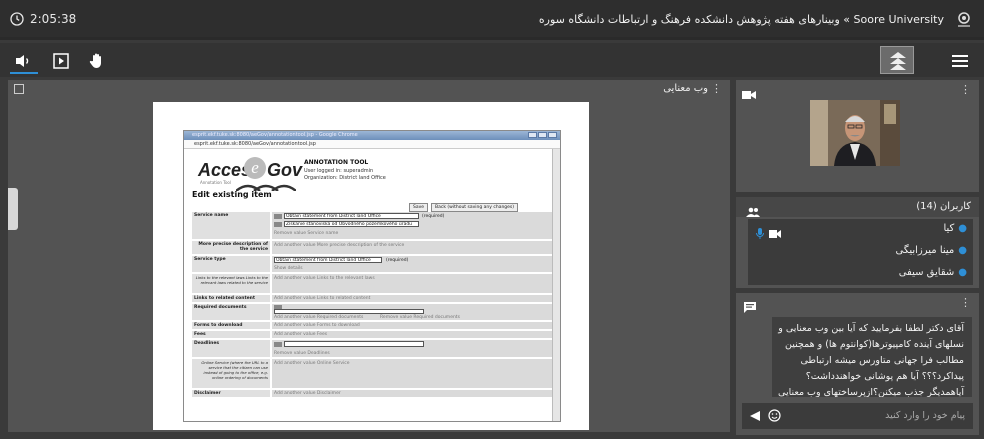  What do you see at coordinates (231, 226) in the screenshot?
I see `label-service-name: Service name` at bounding box center [231, 226].